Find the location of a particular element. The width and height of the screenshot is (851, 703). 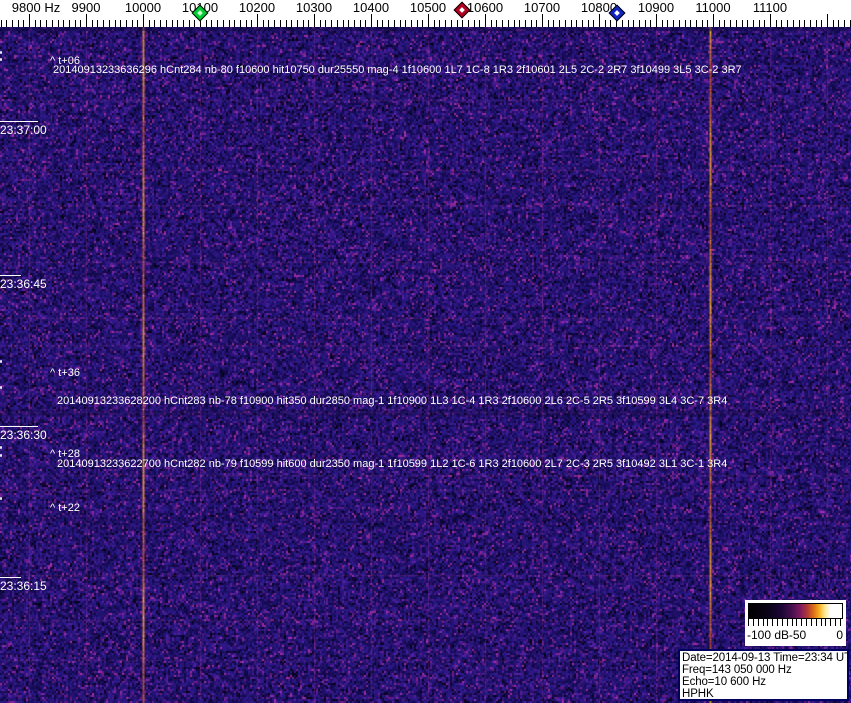

green-marker-diamond-icon is located at coordinates (200, 13).